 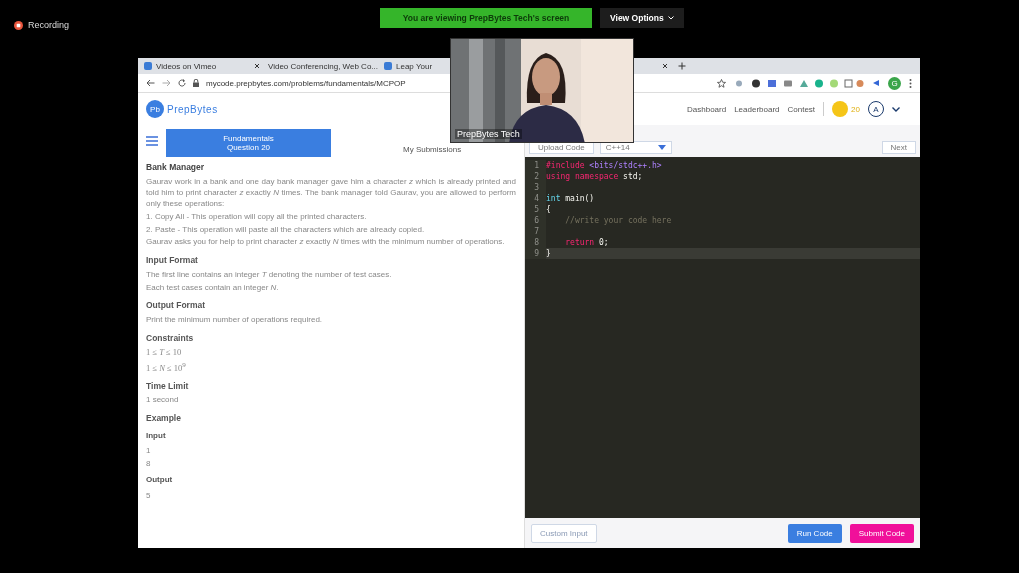 What do you see at coordinates (682, 66) in the screenshot?
I see `new-tab-icon` at bounding box center [682, 66].